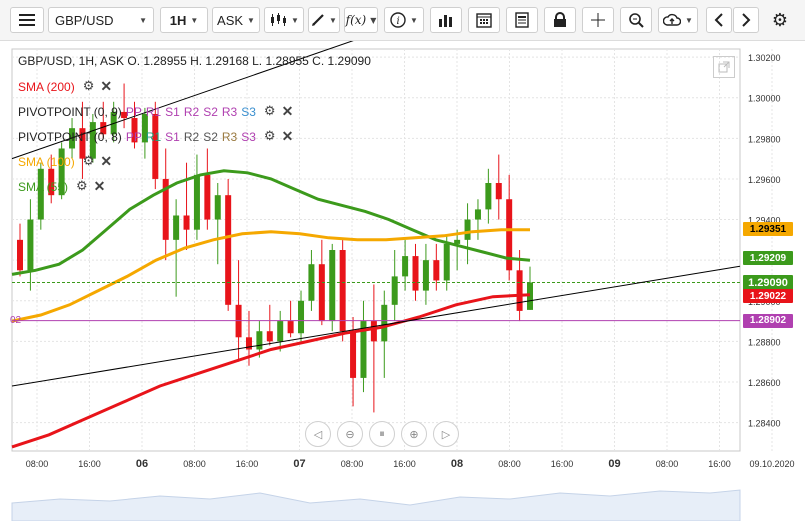 This screenshot has height=521, width=805. I want to click on info-button: i ▼, so click(404, 20).